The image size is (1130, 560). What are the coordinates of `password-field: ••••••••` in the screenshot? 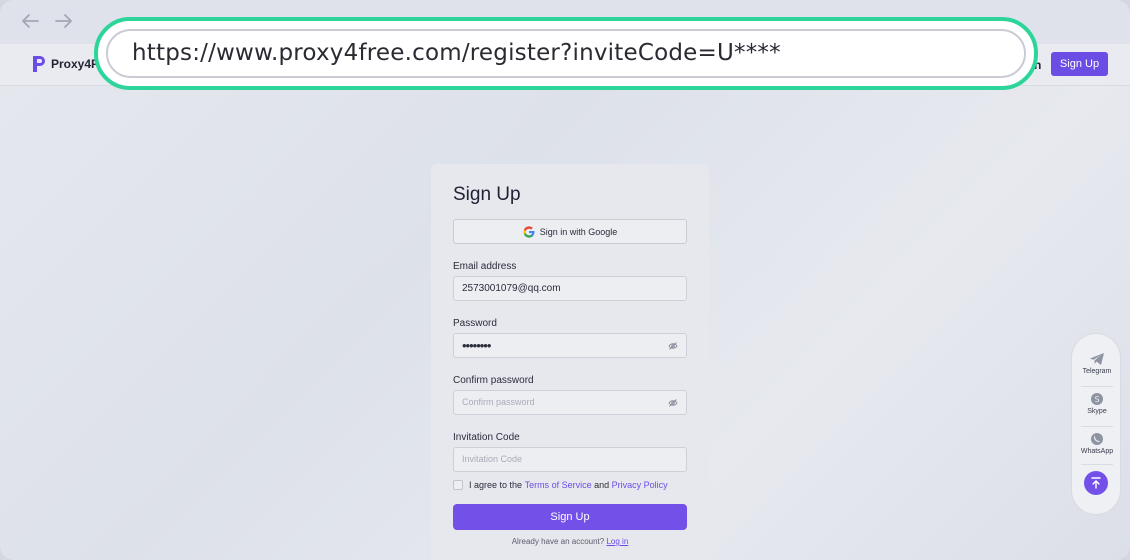 It's located at (570, 345).